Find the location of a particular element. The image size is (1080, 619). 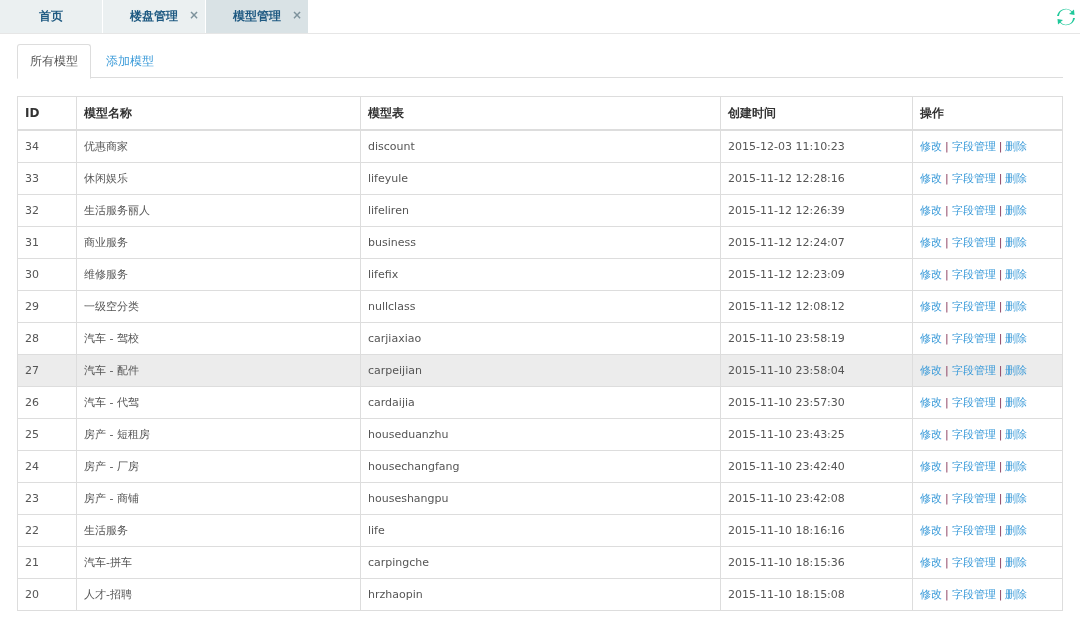

page-tab: 模型管理 × is located at coordinates (257, 16).